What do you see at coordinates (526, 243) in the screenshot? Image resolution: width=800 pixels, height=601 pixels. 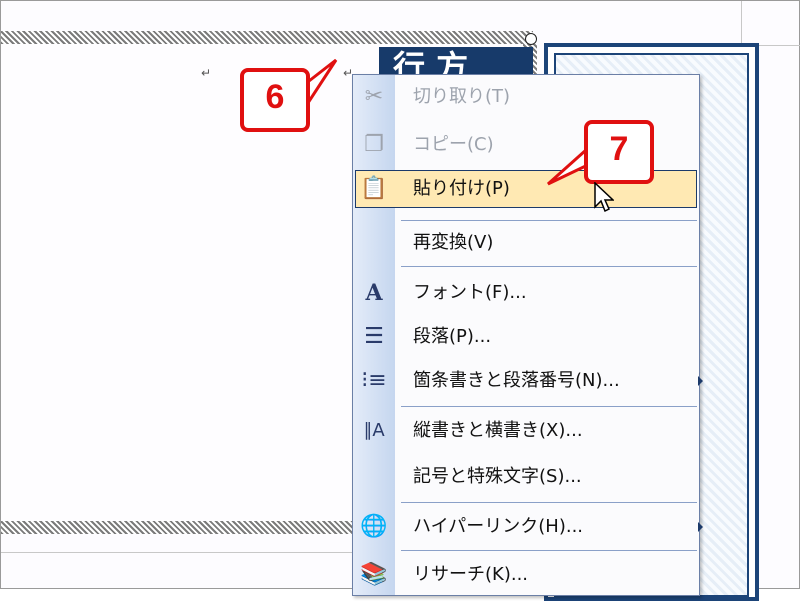 I see `menu-item-reconvert: 再変換(V)` at bounding box center [526, 243].